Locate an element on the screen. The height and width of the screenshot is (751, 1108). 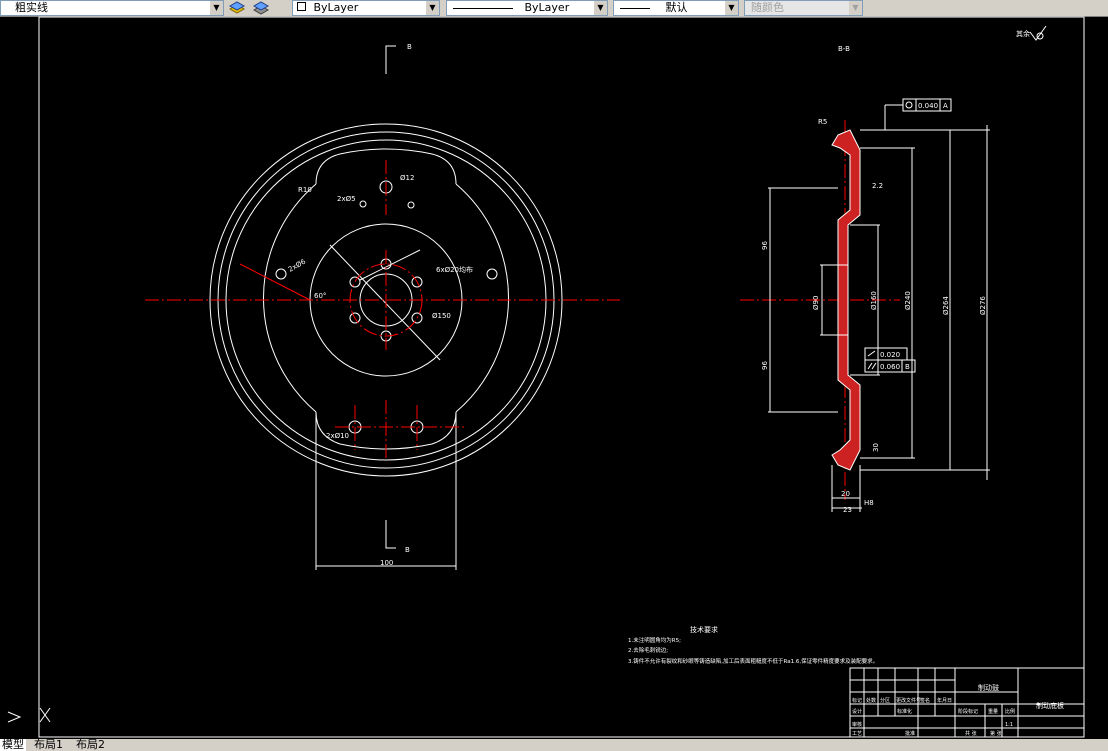
linetype-layer-combo: 粗实线 ▼ is located at coordinates (112, 8).